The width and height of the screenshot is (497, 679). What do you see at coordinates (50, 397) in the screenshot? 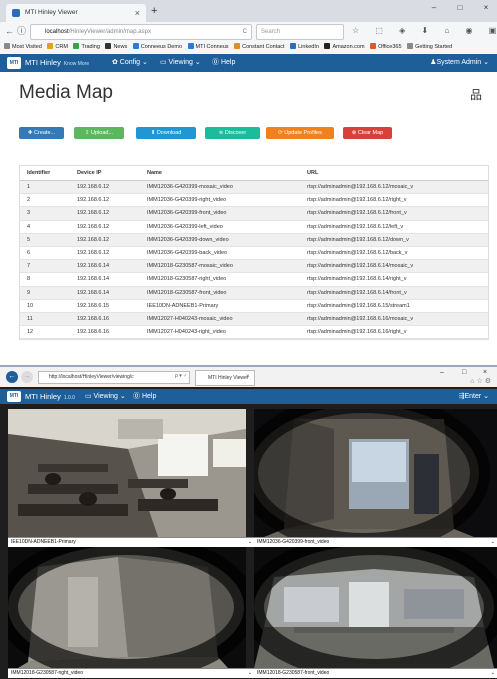
I see `viewer-brand: MTI Hinley 1.0.0` at bounding box center [50, 397].